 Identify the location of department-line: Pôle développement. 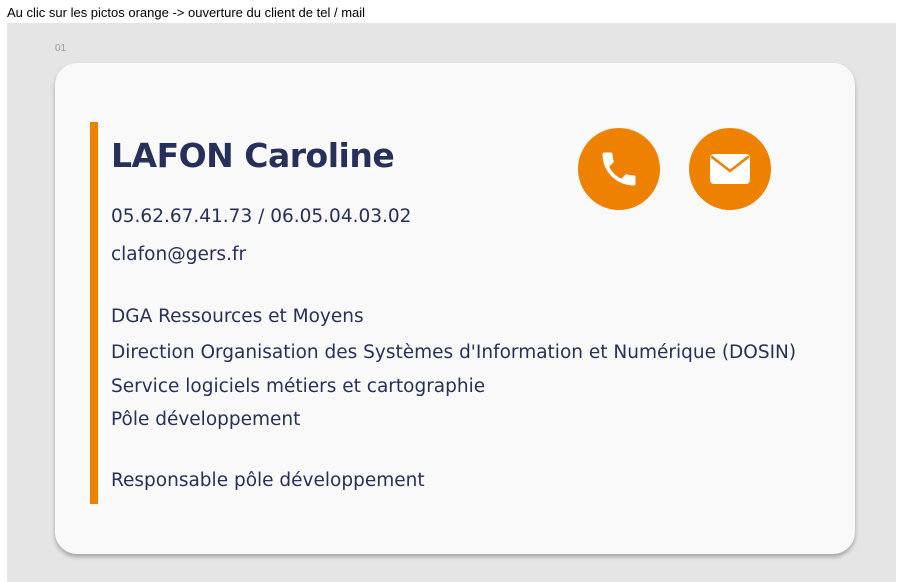
(206, 419).